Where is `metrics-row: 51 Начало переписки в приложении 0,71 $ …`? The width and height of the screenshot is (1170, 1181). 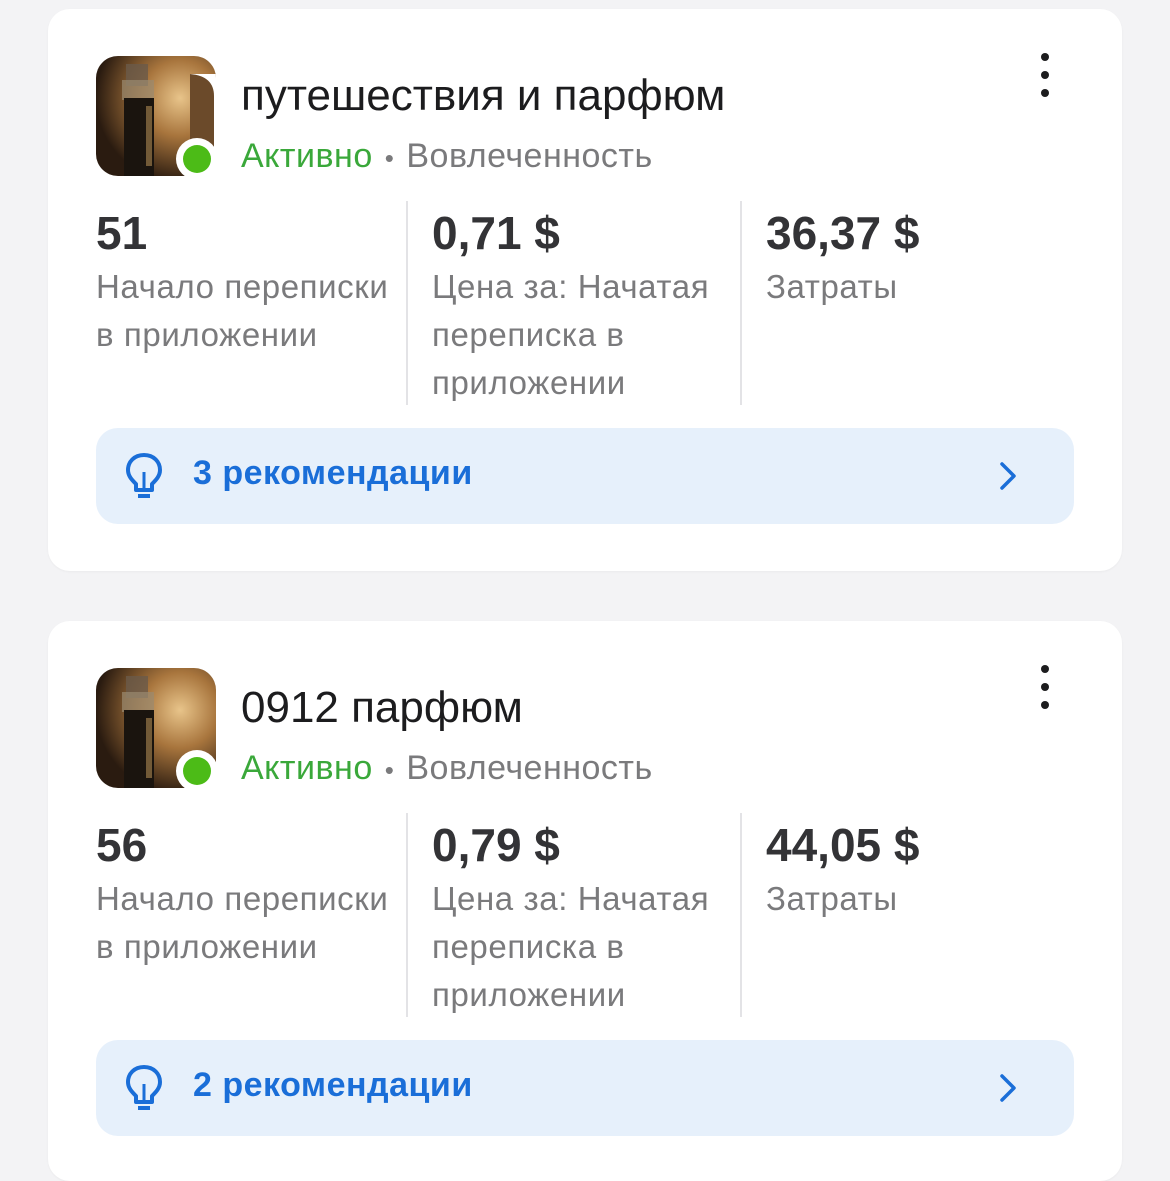 metrics-row: 51 Начало переписки в приложении 0,71 $ … is located at coordinates (596, 303).